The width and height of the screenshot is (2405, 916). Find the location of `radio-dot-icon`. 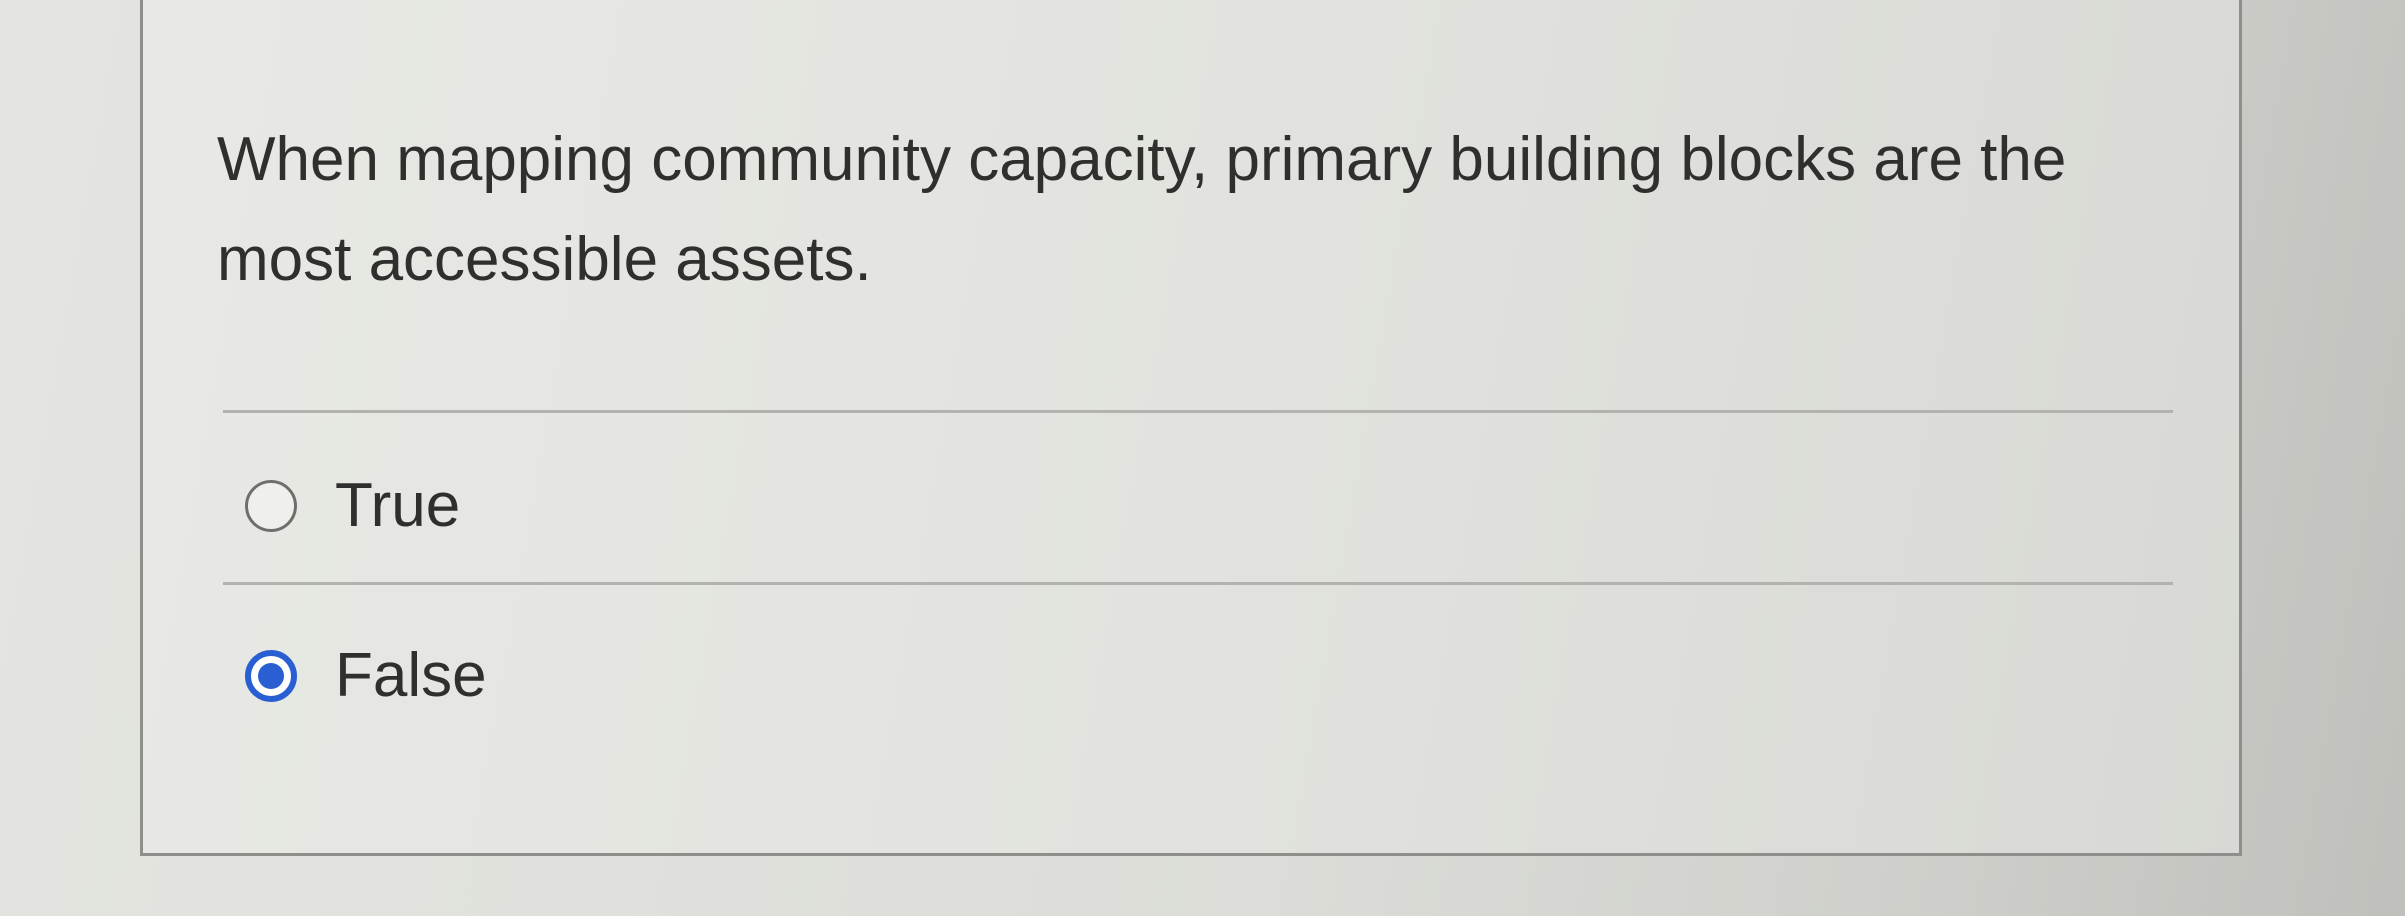

radio-dot-icon is located at coordinates (271, 676).